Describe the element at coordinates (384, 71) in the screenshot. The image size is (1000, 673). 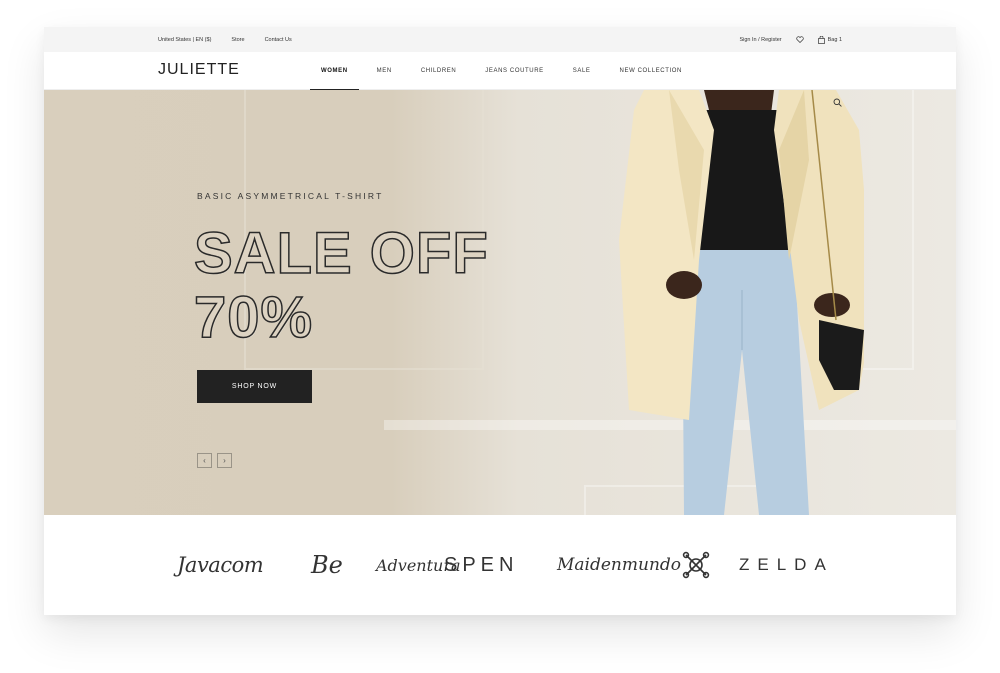
I see `nav-item-men: MEN` at that location.